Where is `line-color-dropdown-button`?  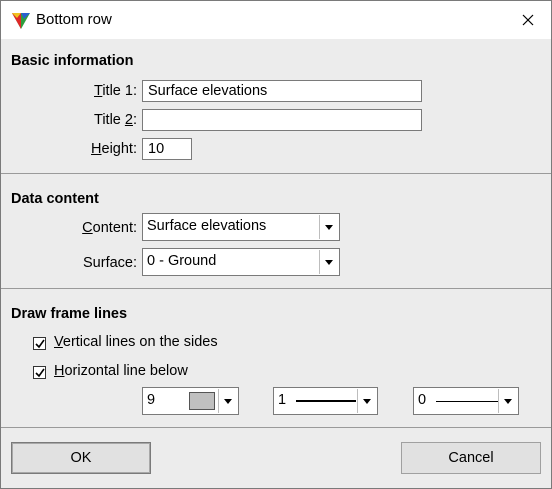 line-color-dropdown-button is located at coordinates (227, 401).